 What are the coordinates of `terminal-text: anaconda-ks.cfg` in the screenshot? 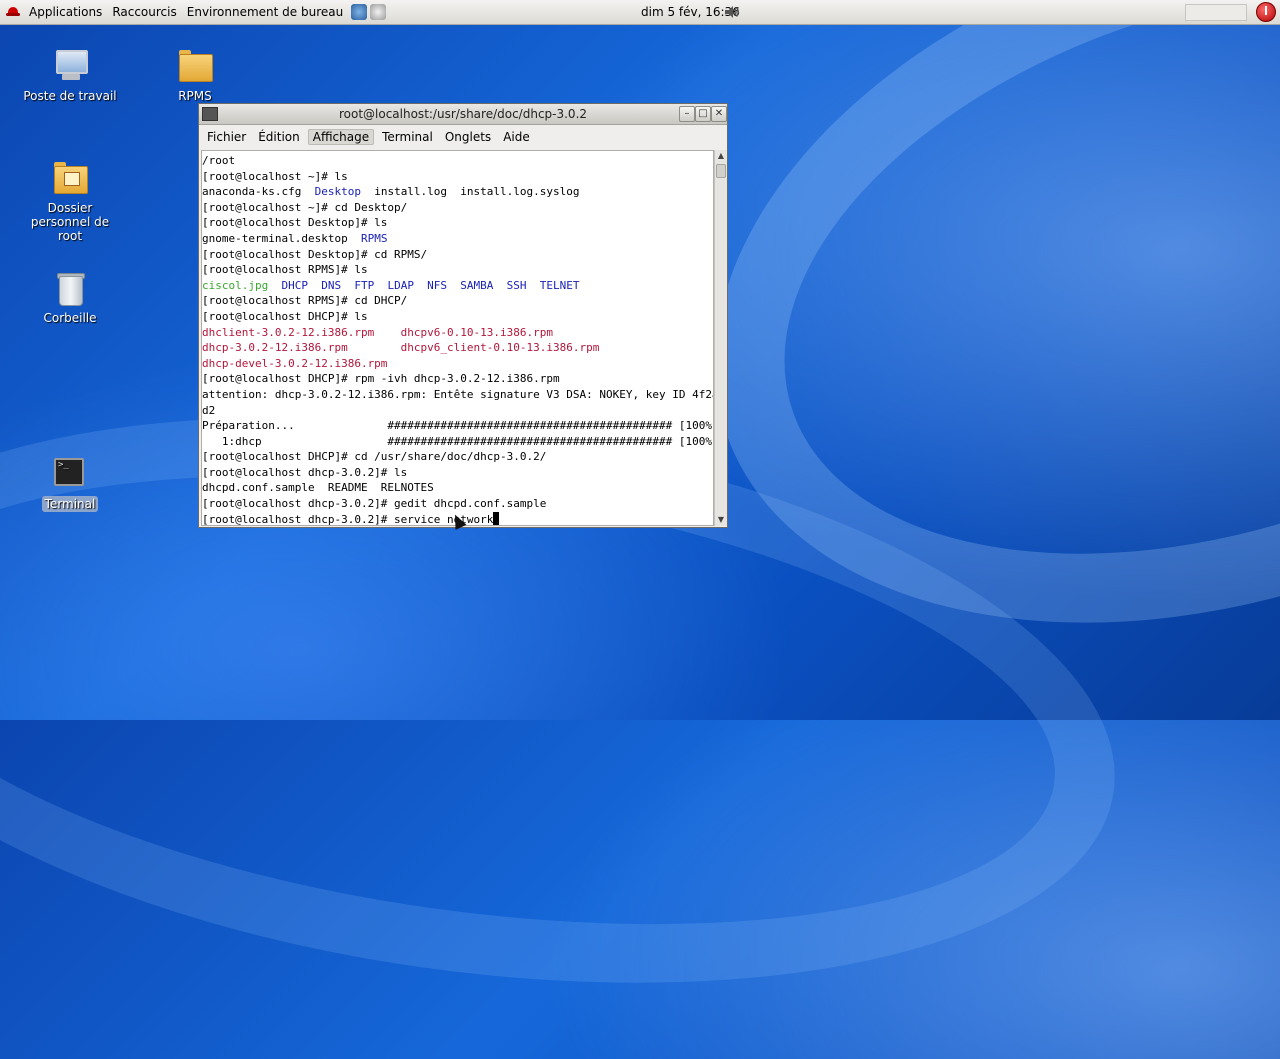 It's located at (258, 192).